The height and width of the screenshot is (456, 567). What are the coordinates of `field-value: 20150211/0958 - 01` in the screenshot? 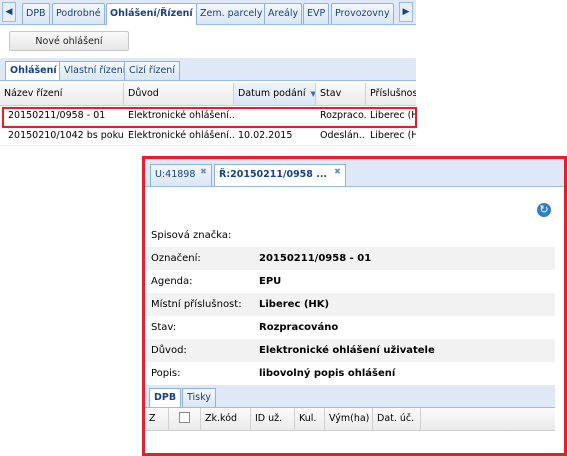 It's located at (315, 258).